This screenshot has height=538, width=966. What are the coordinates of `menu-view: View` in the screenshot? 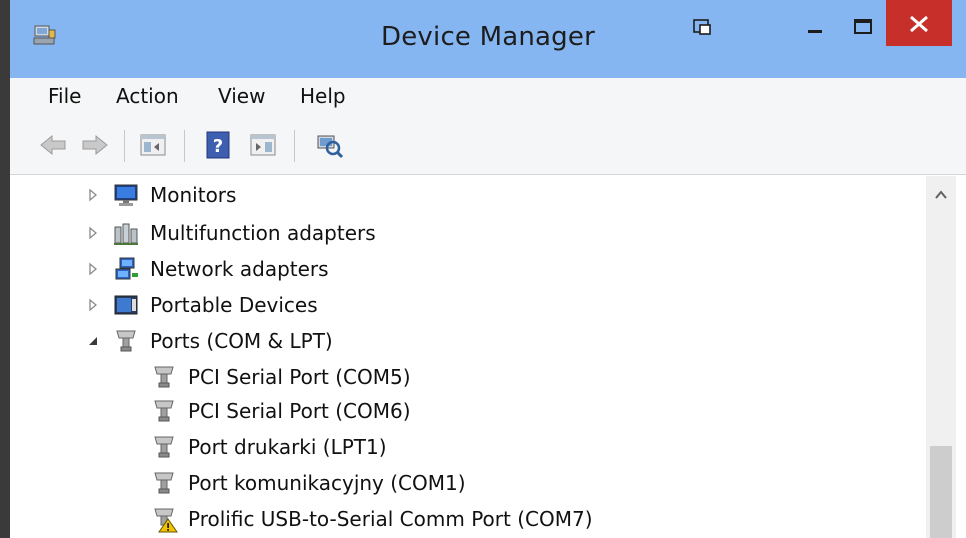 It's located at (241, 96).